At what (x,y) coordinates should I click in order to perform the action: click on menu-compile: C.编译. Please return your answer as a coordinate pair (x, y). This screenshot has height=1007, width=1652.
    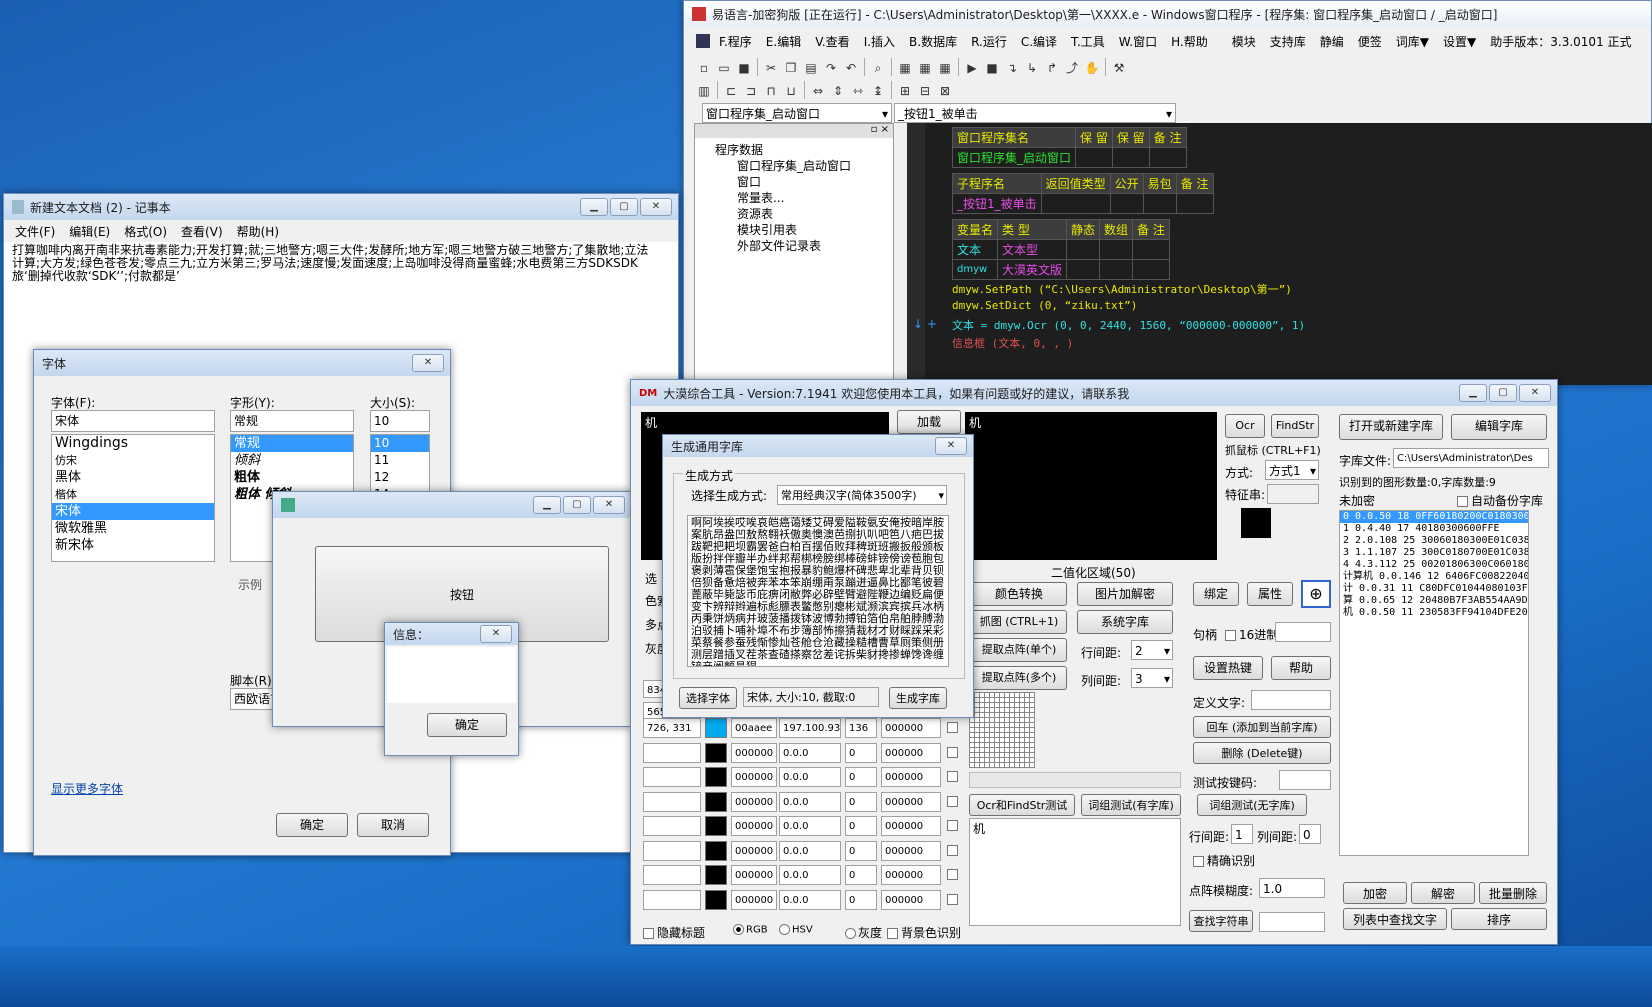
    Looking at the image, I should click on (1039, 41).